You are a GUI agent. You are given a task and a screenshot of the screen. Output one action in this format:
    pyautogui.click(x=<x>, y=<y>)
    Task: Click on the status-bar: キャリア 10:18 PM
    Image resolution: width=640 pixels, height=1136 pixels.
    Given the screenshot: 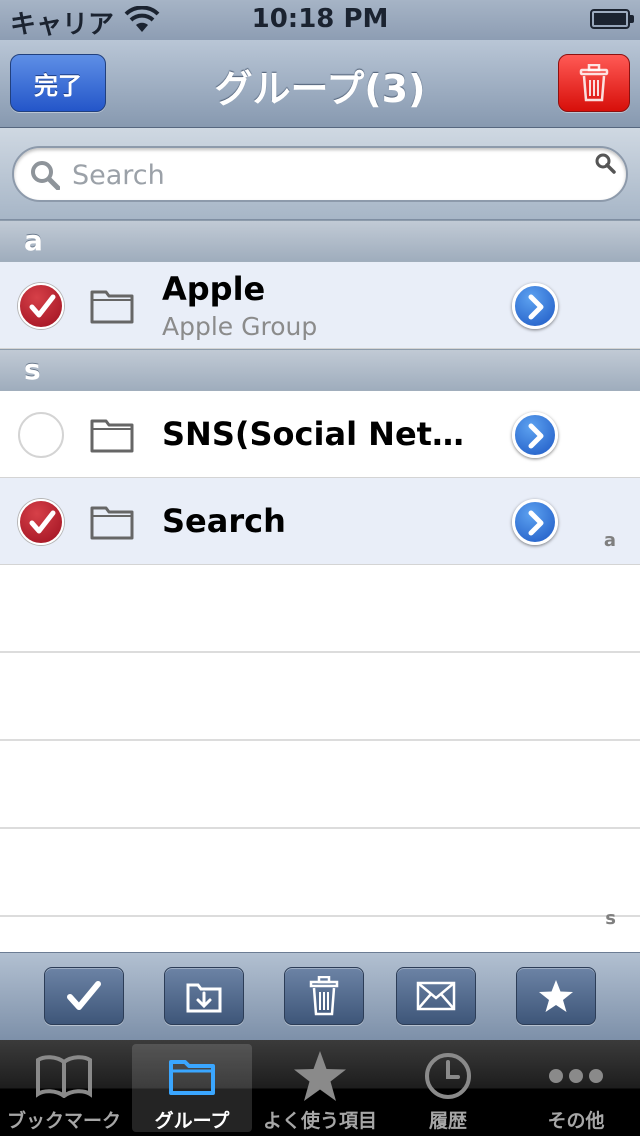 What is the action you would take?
    pyautogui.click(x=320, y=20)
    